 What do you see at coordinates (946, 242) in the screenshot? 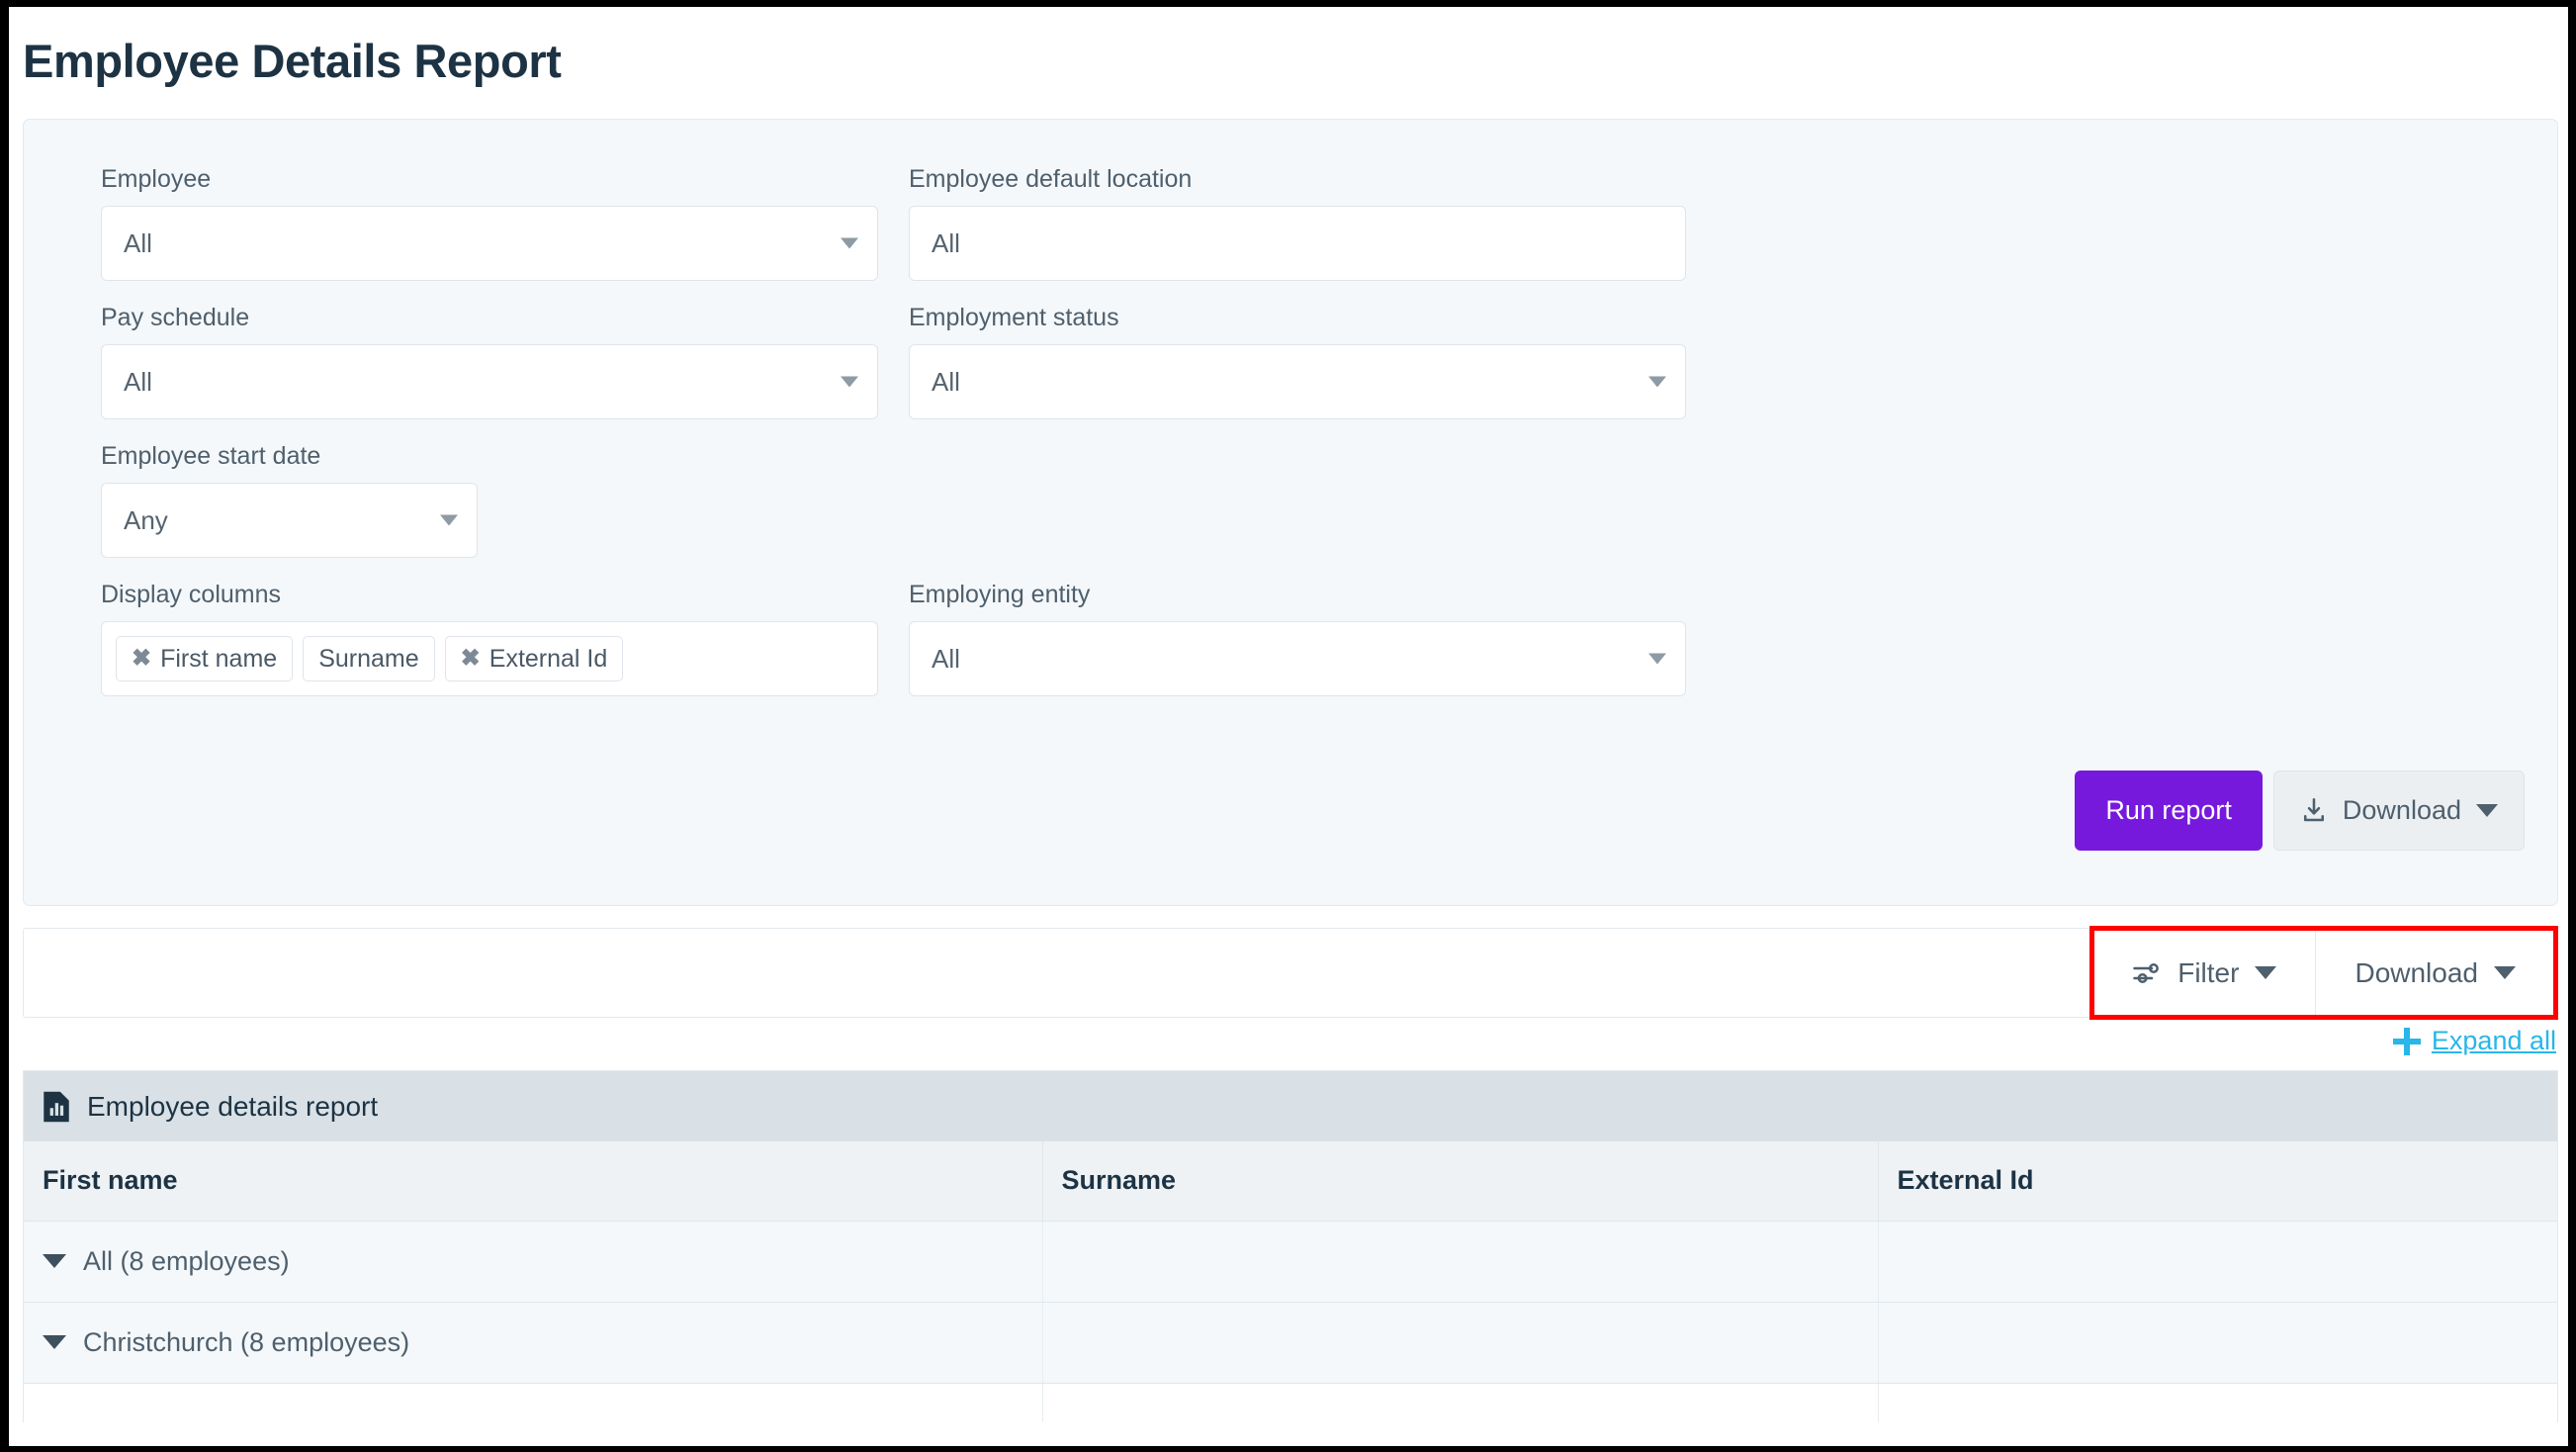
I see `employee-default-location-value: All` at bounding box center [946, 242].